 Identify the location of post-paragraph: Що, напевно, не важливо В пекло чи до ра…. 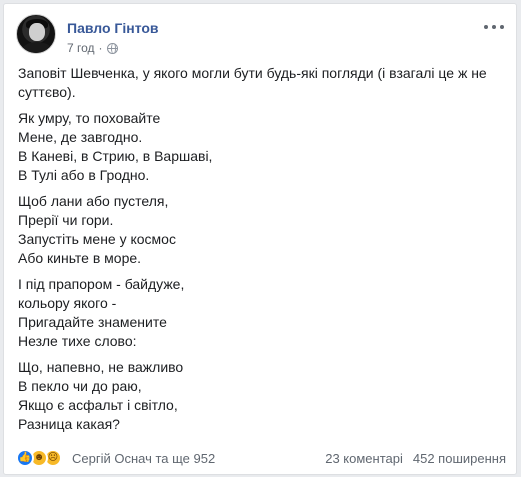
(101, 395).